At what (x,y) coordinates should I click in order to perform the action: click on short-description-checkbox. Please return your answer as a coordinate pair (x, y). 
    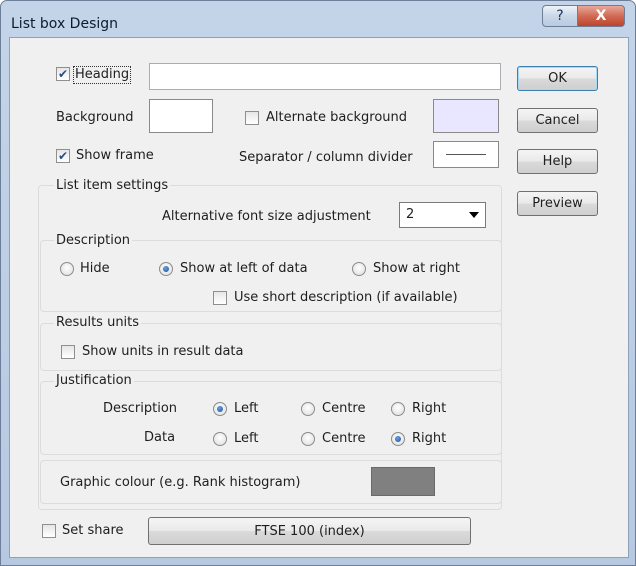
    Looking at the image, I should click on (220, 298).